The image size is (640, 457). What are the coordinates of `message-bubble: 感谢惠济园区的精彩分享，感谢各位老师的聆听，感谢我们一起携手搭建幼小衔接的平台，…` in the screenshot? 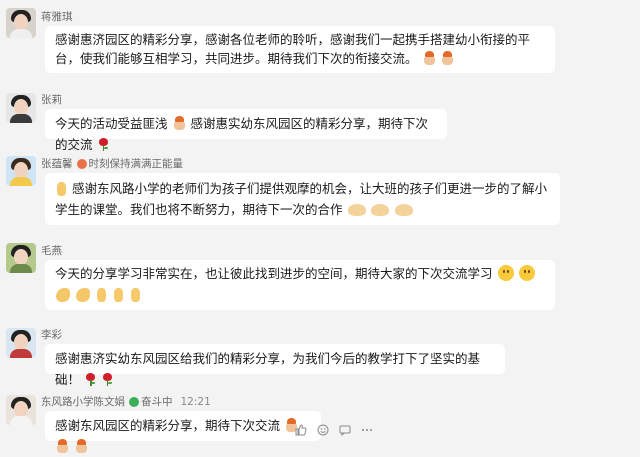 It's located at (300, 49).